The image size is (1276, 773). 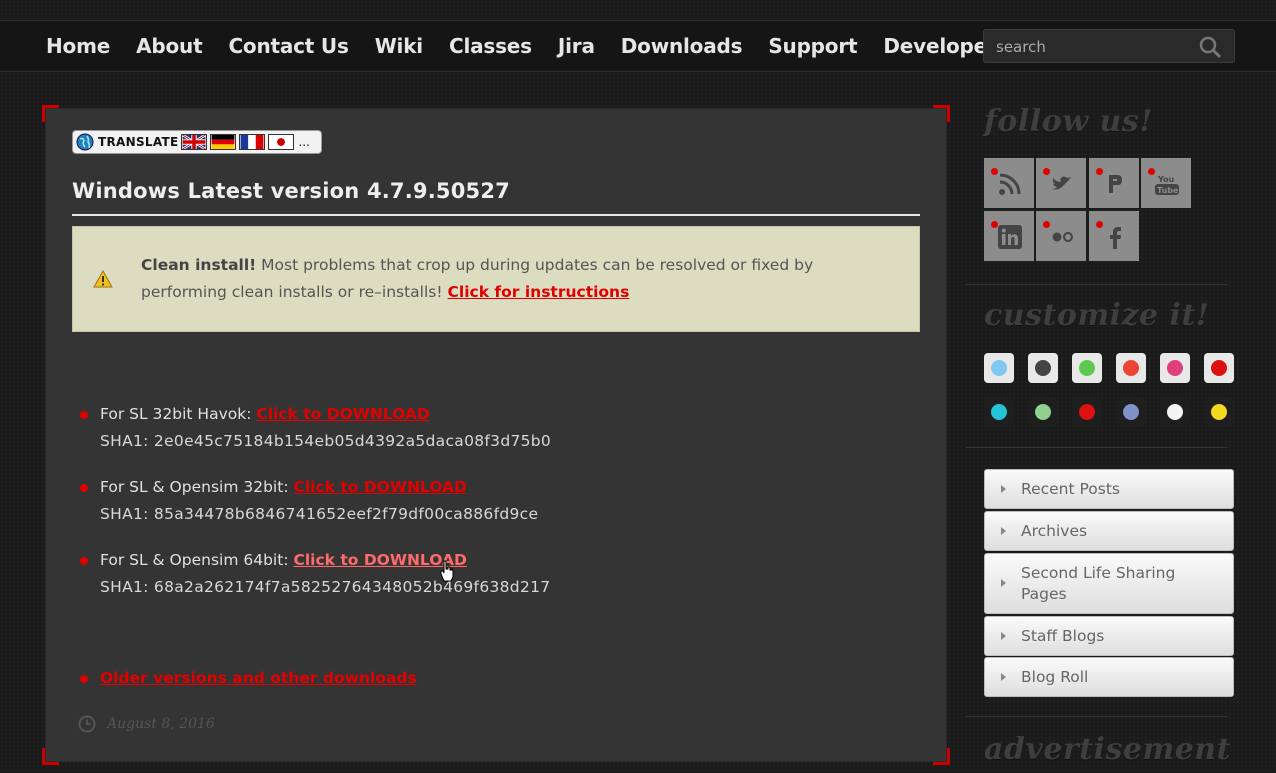 I want to click on rss-button, so click(x=1009, y=183).